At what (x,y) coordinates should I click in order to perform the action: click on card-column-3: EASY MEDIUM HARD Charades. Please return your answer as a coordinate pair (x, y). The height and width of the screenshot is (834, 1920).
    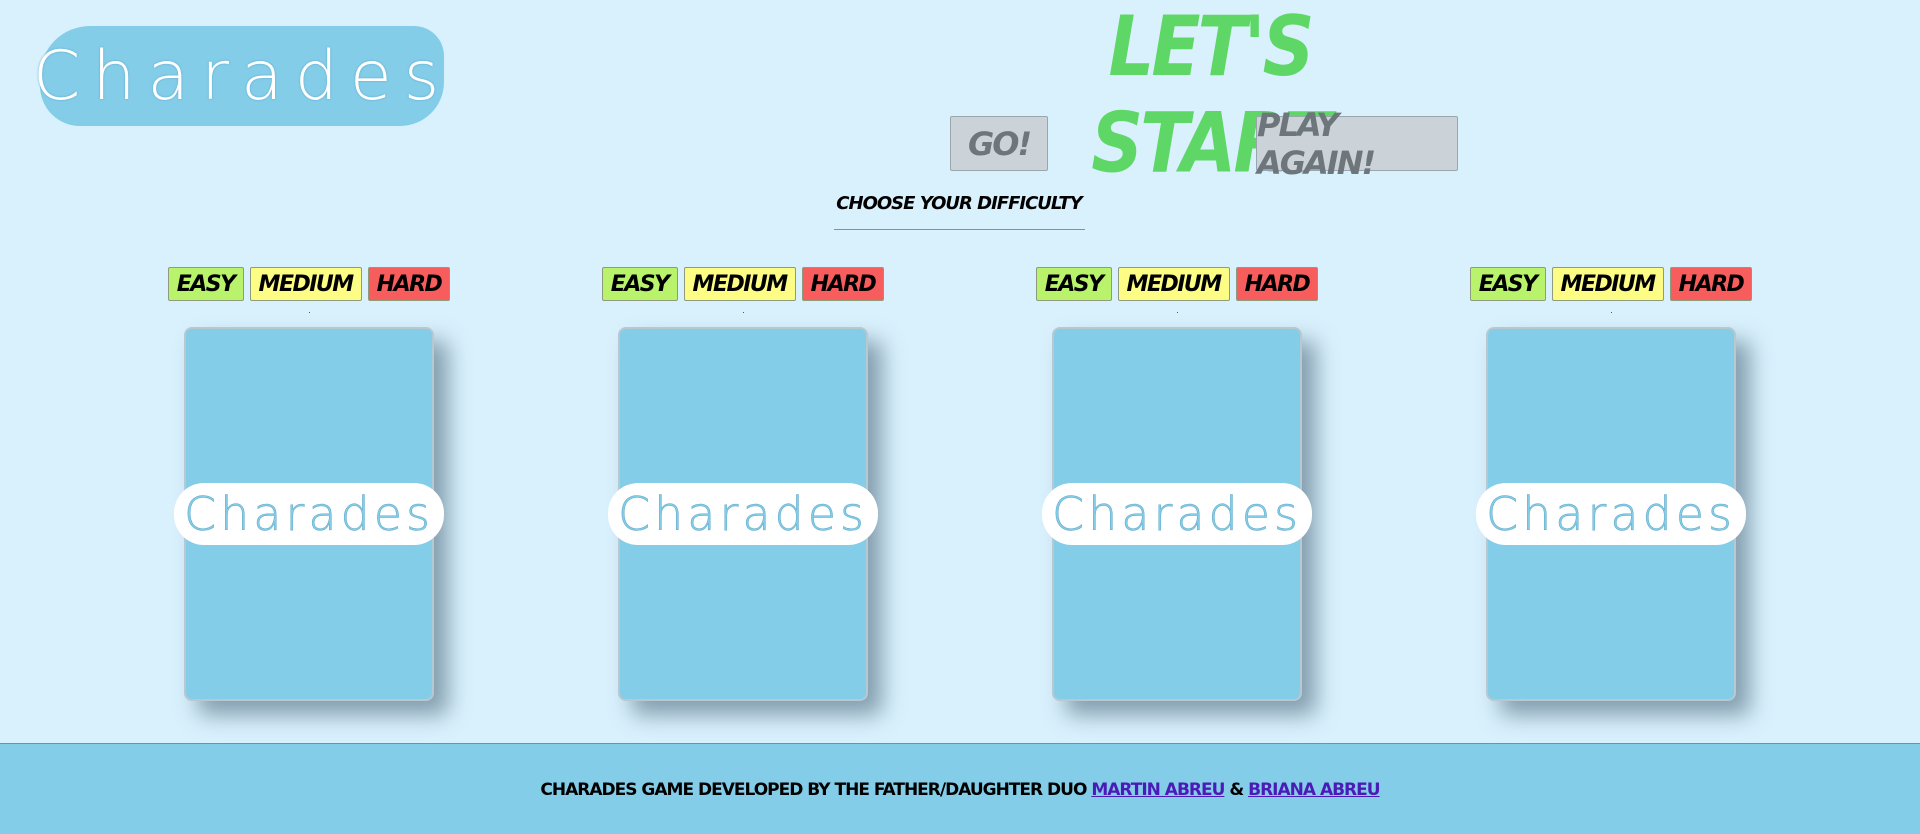
    Looking at the image, I should click on (1177, 484).